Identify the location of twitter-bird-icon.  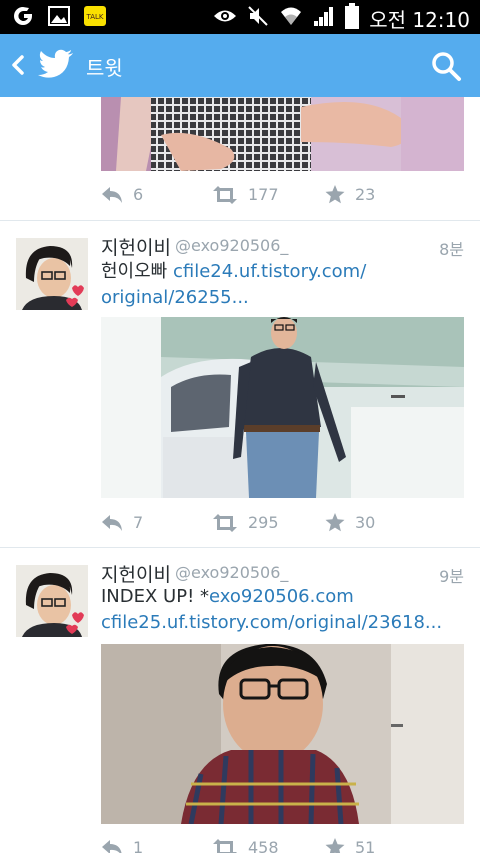
(56, 64).